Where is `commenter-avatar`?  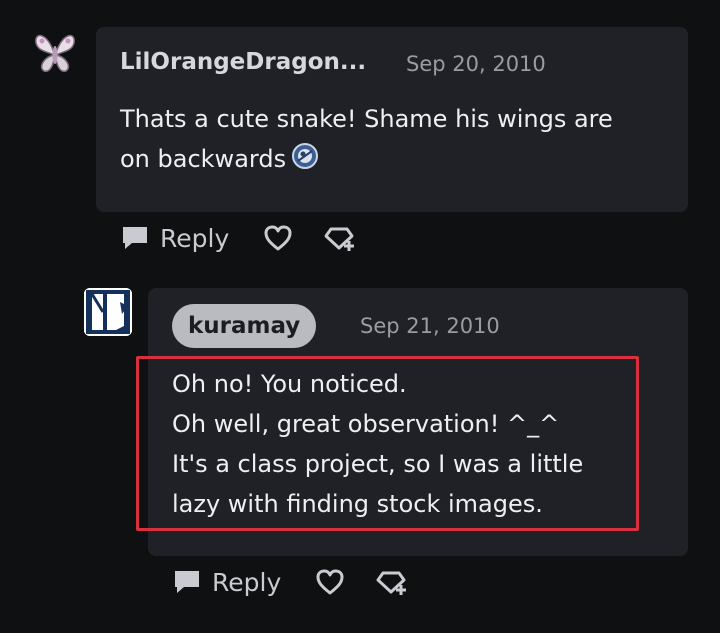 commenter-avatar is located at coordinates (55, 52).